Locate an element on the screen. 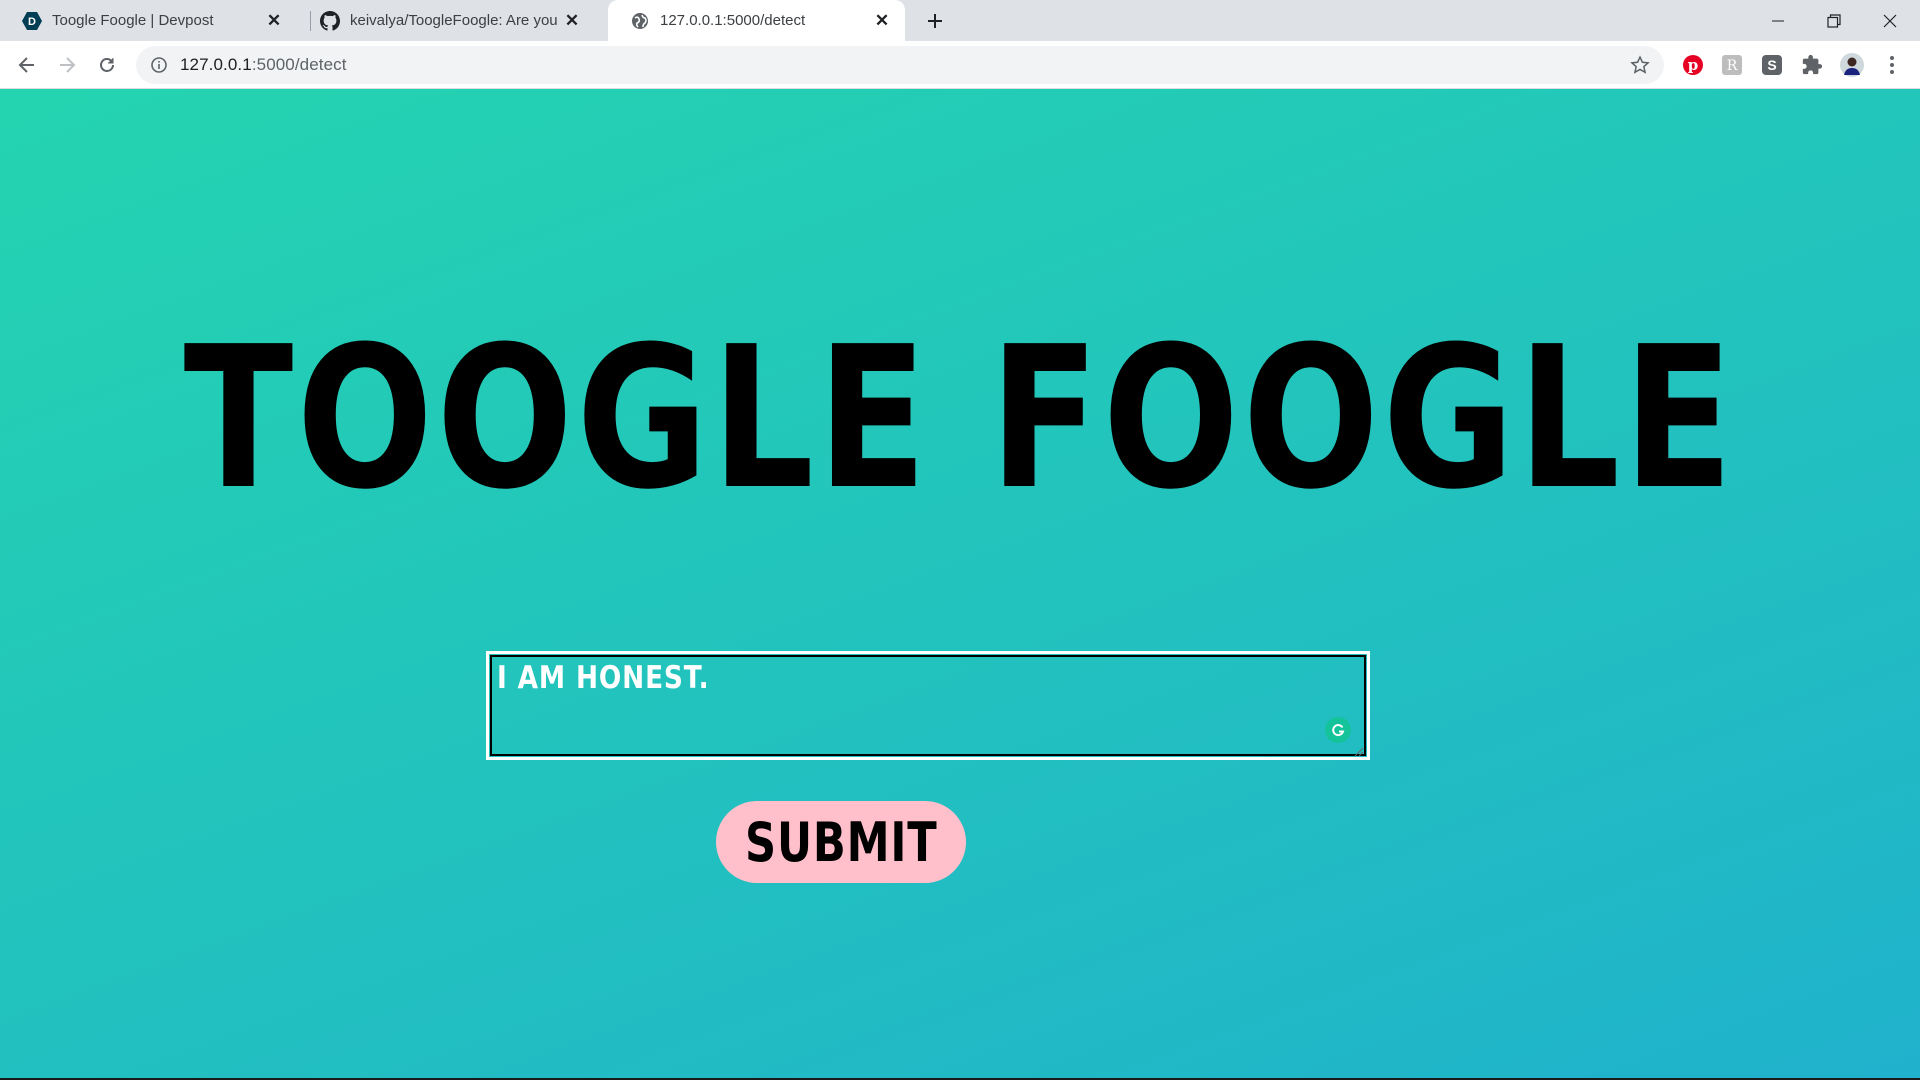  tab-detect: 127.0.0.1:5000/detect ✕ is located at coordinates (756, 20).